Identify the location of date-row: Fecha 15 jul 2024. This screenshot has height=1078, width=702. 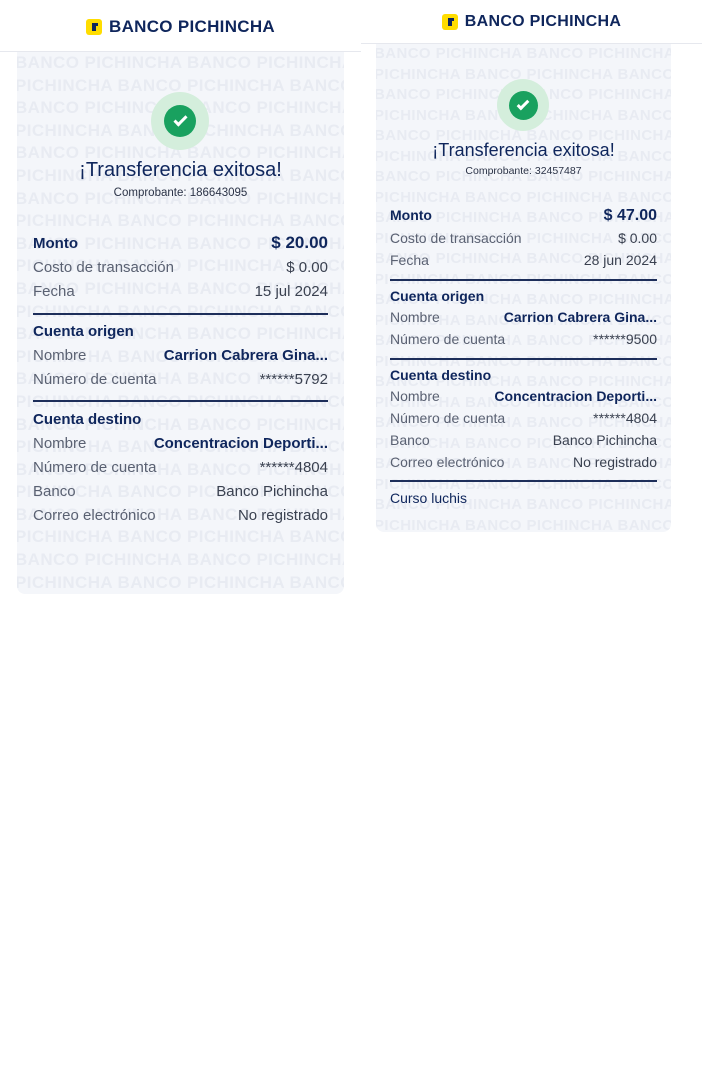
(180, 291).